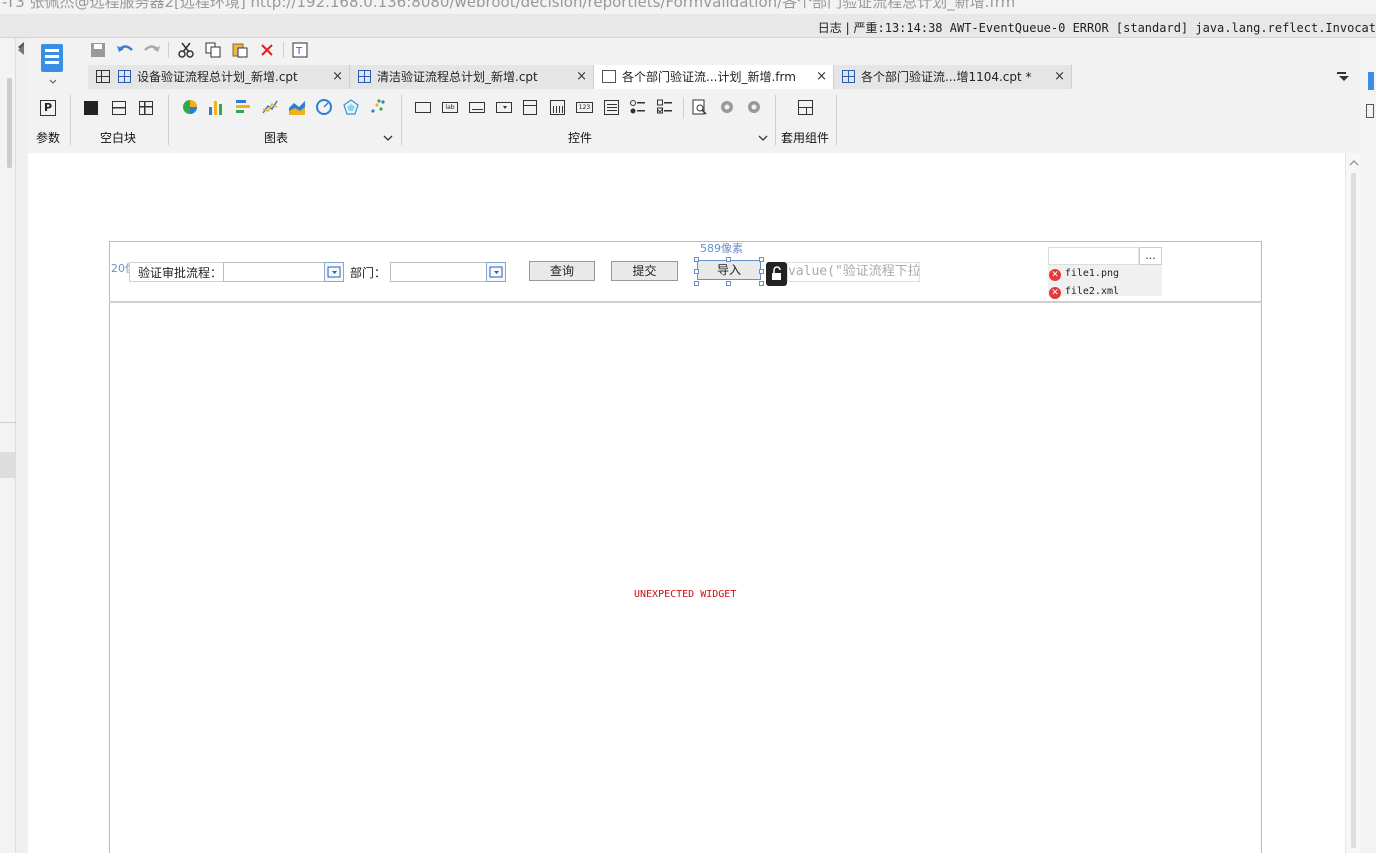 The height and width of the screenshot is (853, 1376). I want to click on tab-label: 设备验证流程总计划_新增.cpt, so click(217, 77).